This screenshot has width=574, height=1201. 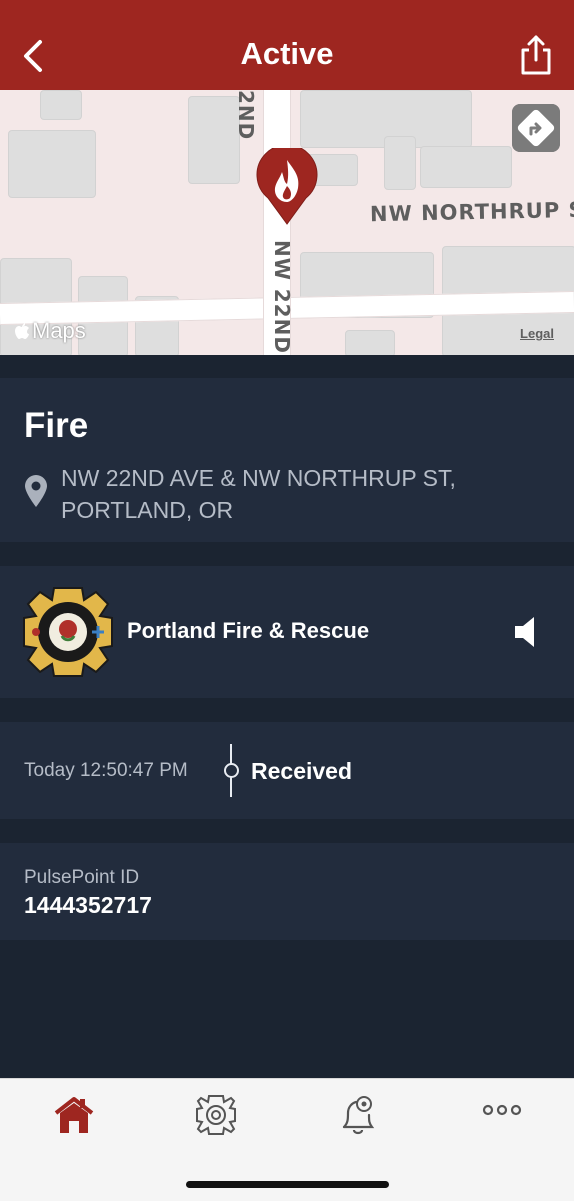 What do you see at coordinates (302, 771) in the screenshot?
I see `timeline-status: Received` at bounding box center [302, 771].